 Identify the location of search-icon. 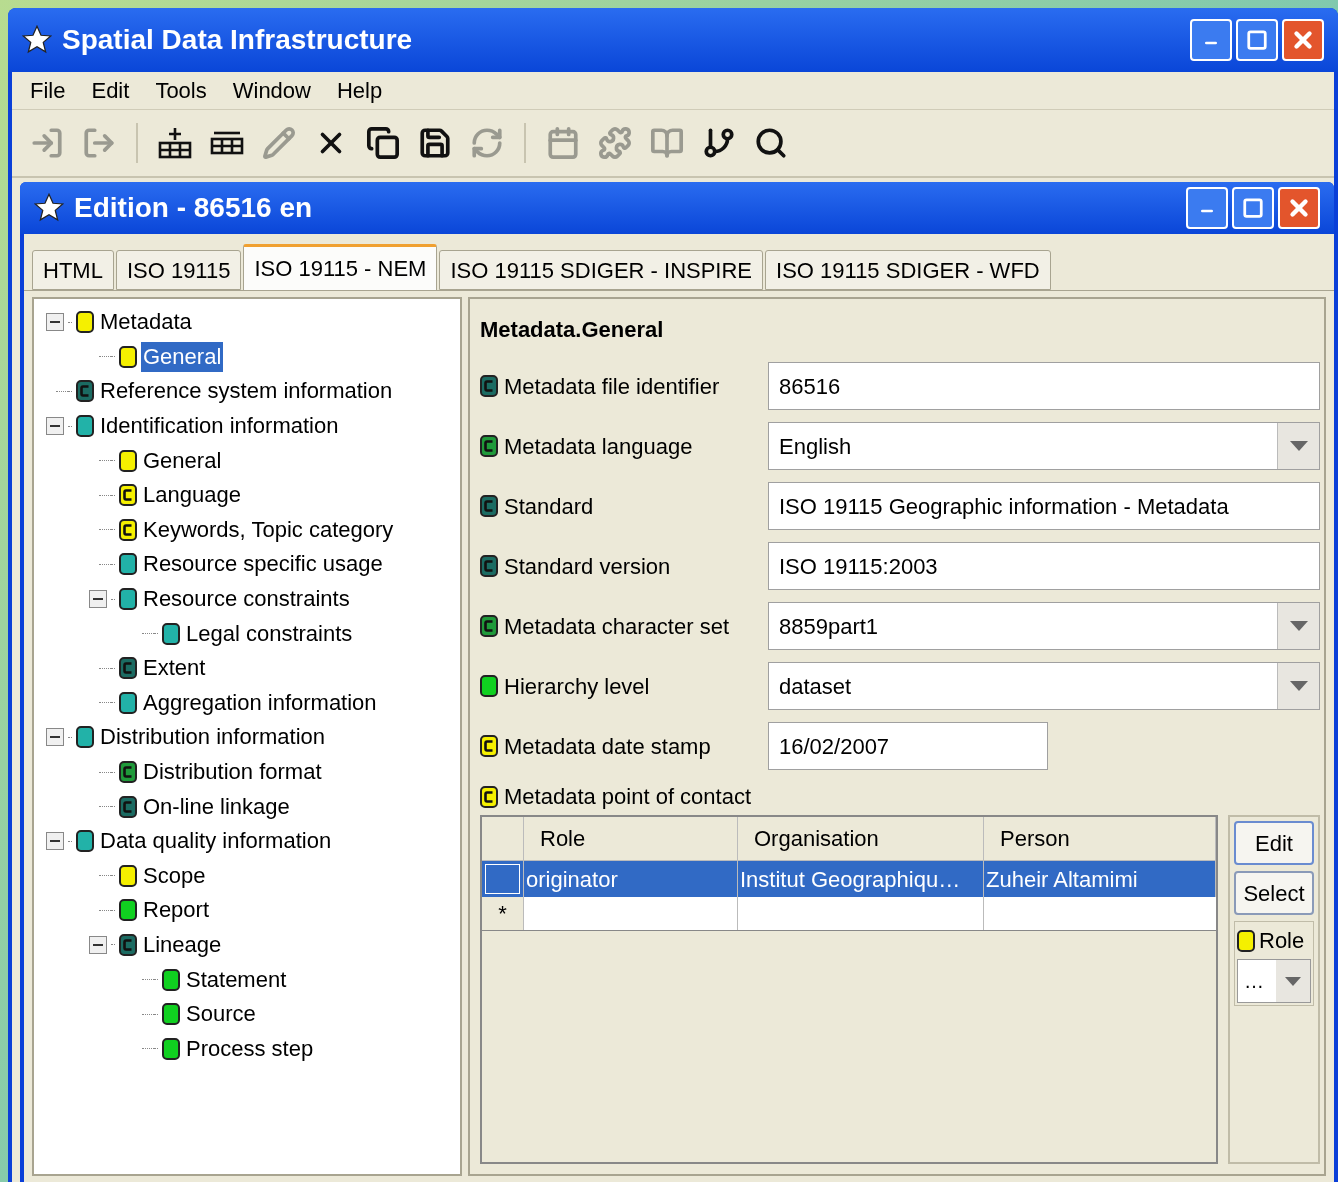
(771, 143).